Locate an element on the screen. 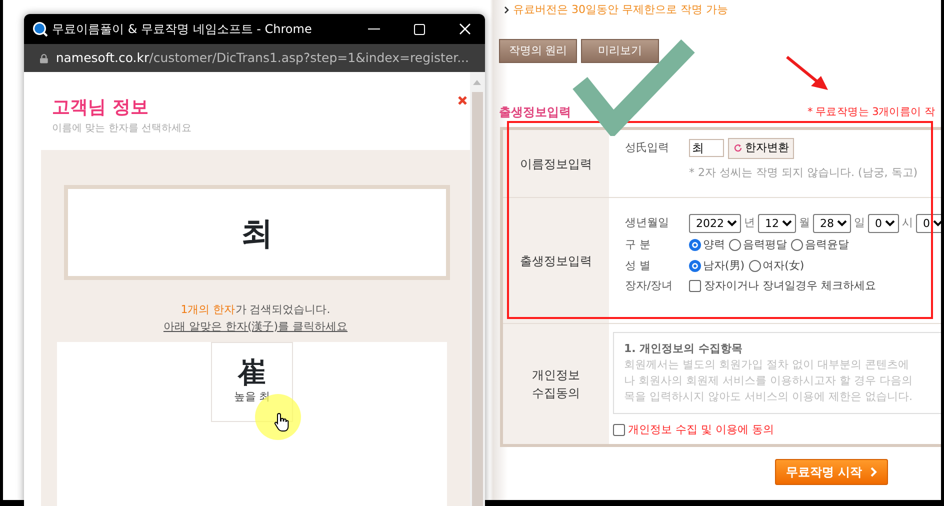 This screenshot has width=944, height=506. section-title: 출생정보입력 is located at coordinates (535, 112).